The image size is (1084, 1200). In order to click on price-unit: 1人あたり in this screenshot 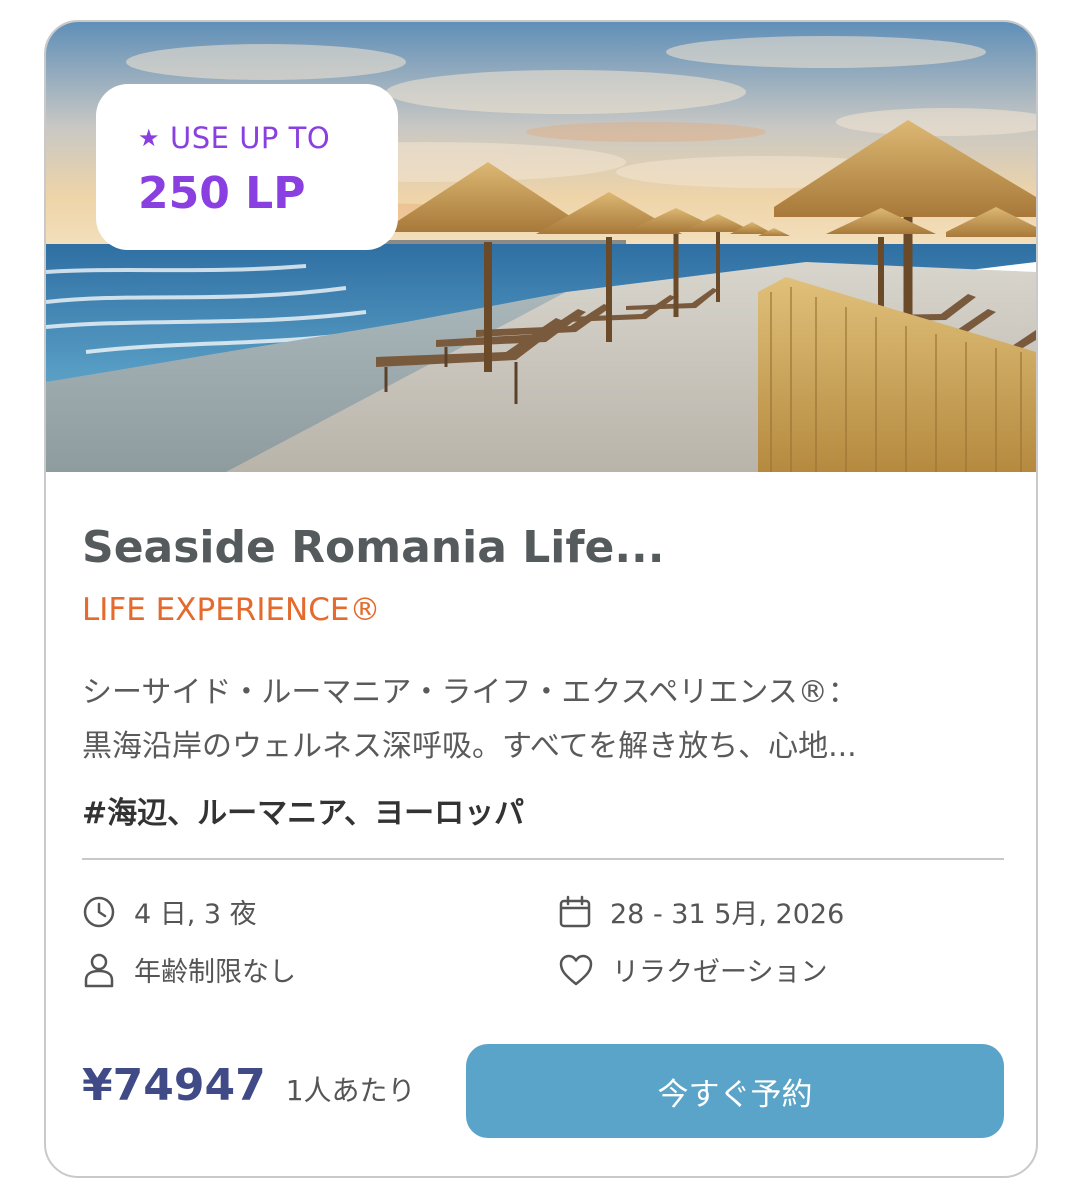, I will do `click(350, 1090)`.